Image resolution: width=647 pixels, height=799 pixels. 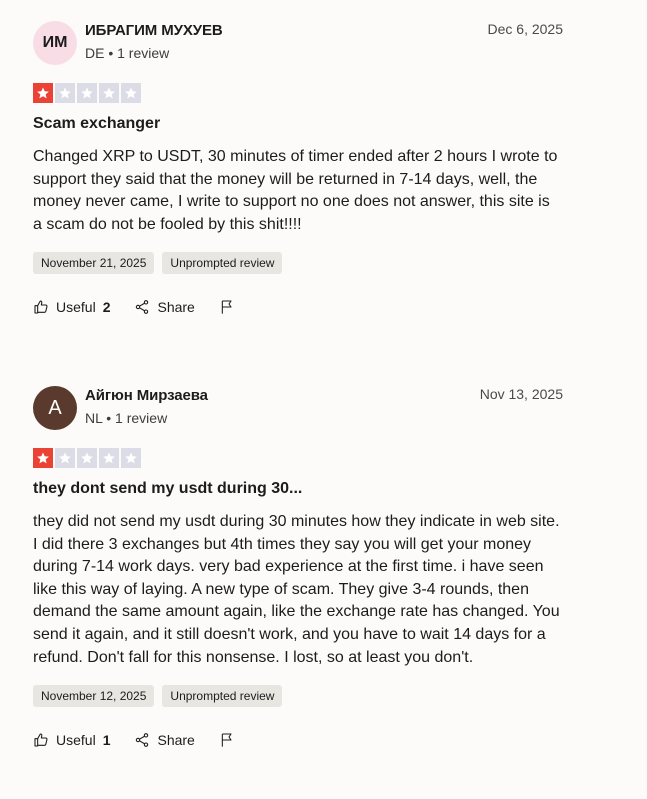 I want to click on reviewer-meta: NL • 1 review, so click(x=126, y=418).